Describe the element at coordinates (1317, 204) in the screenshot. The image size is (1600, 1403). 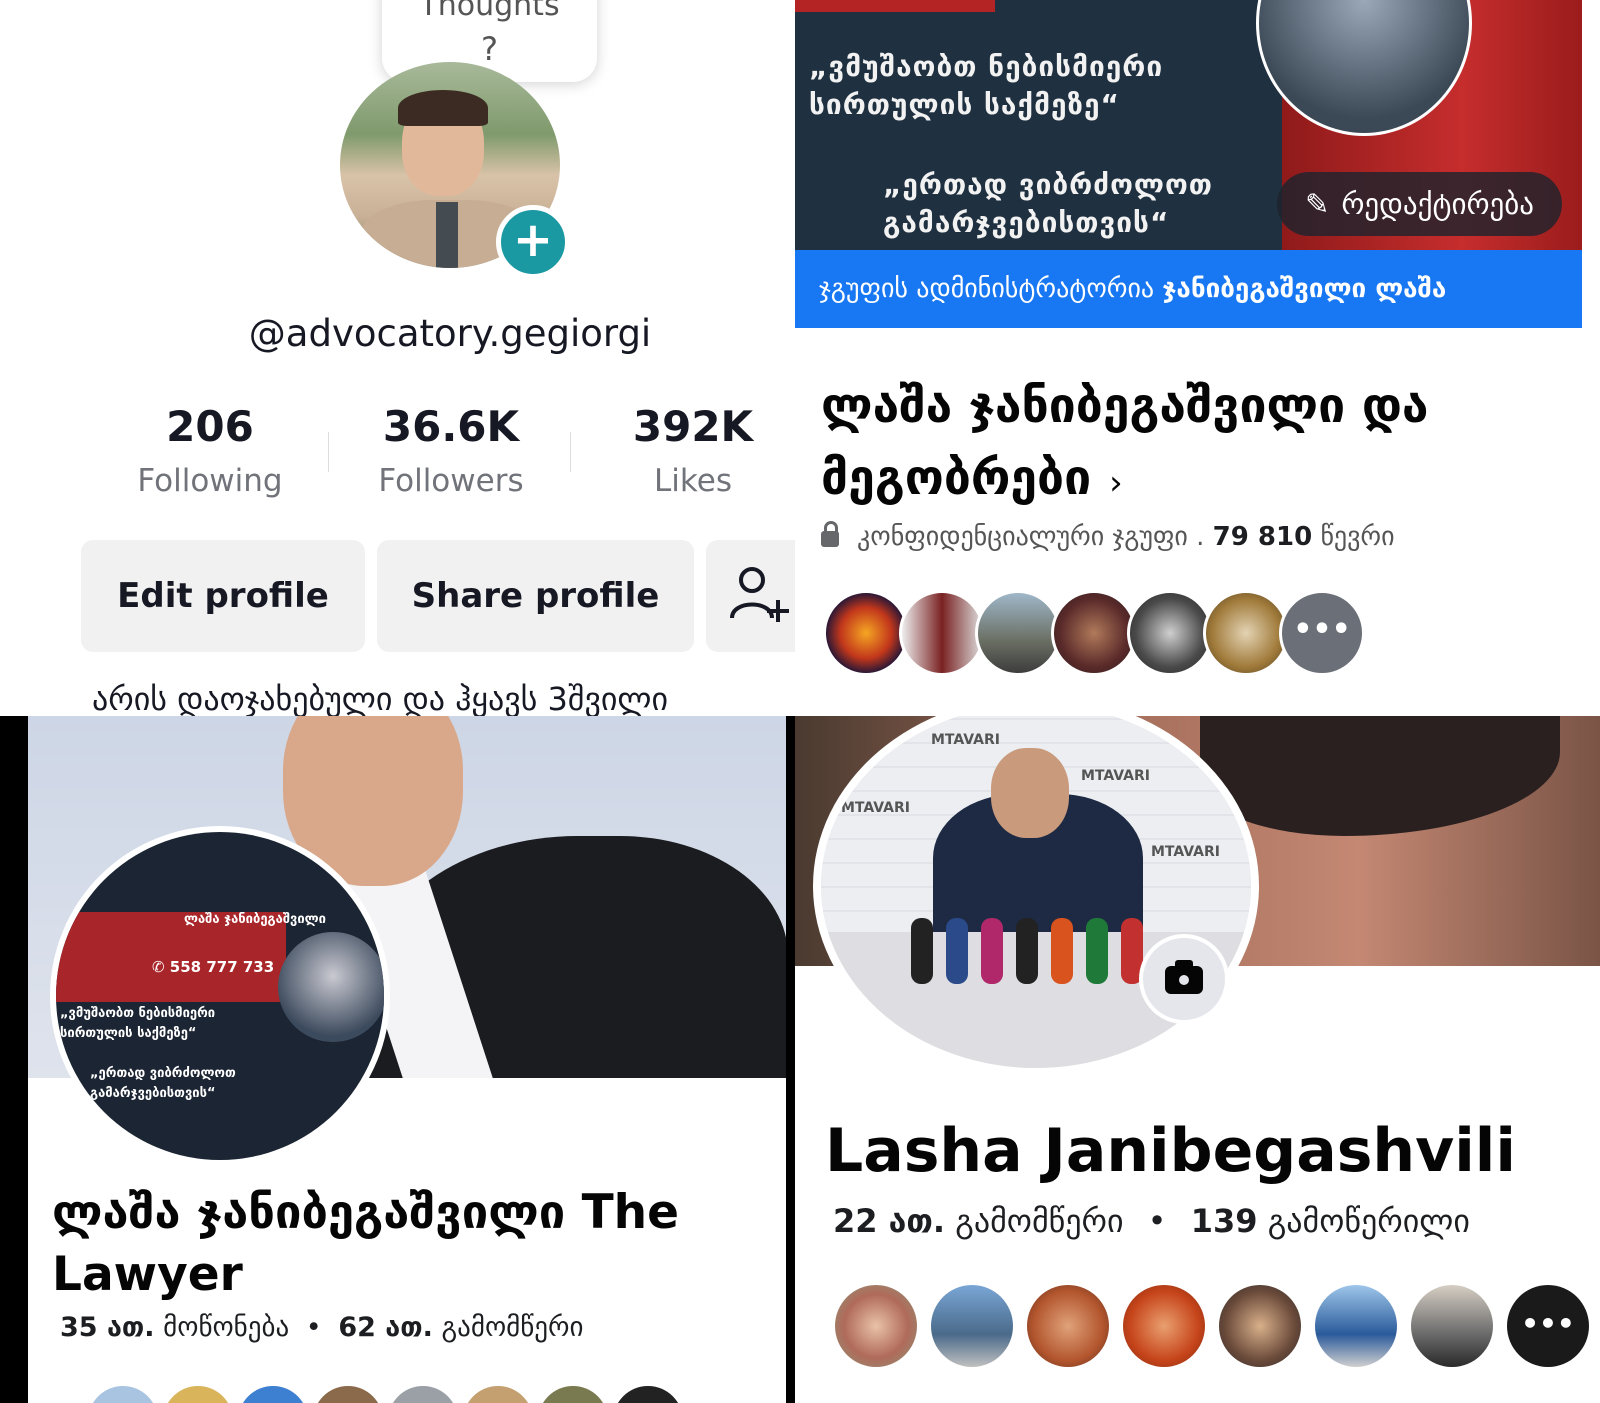
I see `pencil-icon: ✎` at that location.